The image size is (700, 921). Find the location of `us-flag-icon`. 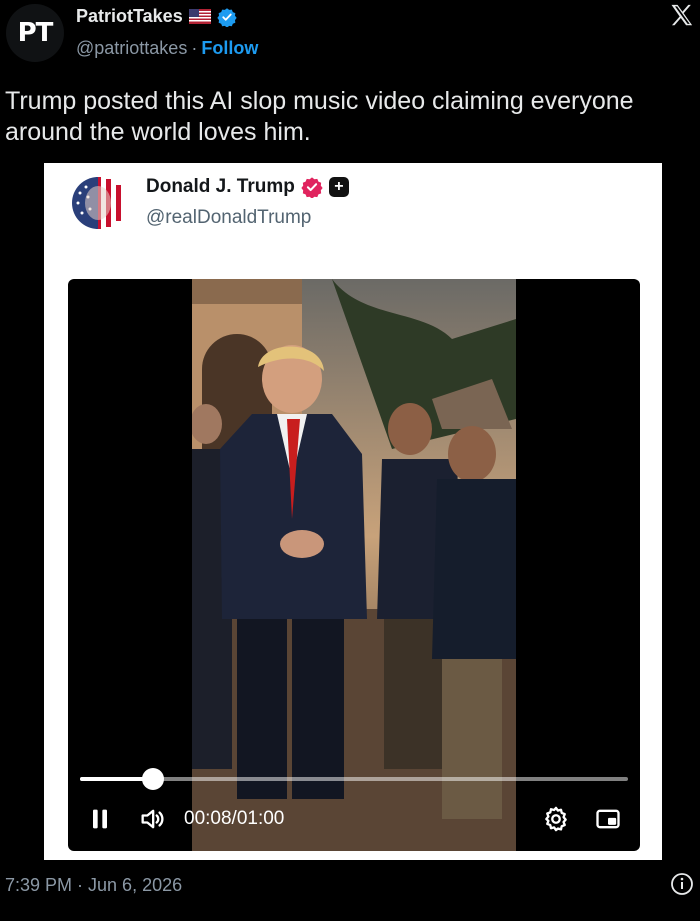

us-flag-icon is located at coordinates (199, 16).